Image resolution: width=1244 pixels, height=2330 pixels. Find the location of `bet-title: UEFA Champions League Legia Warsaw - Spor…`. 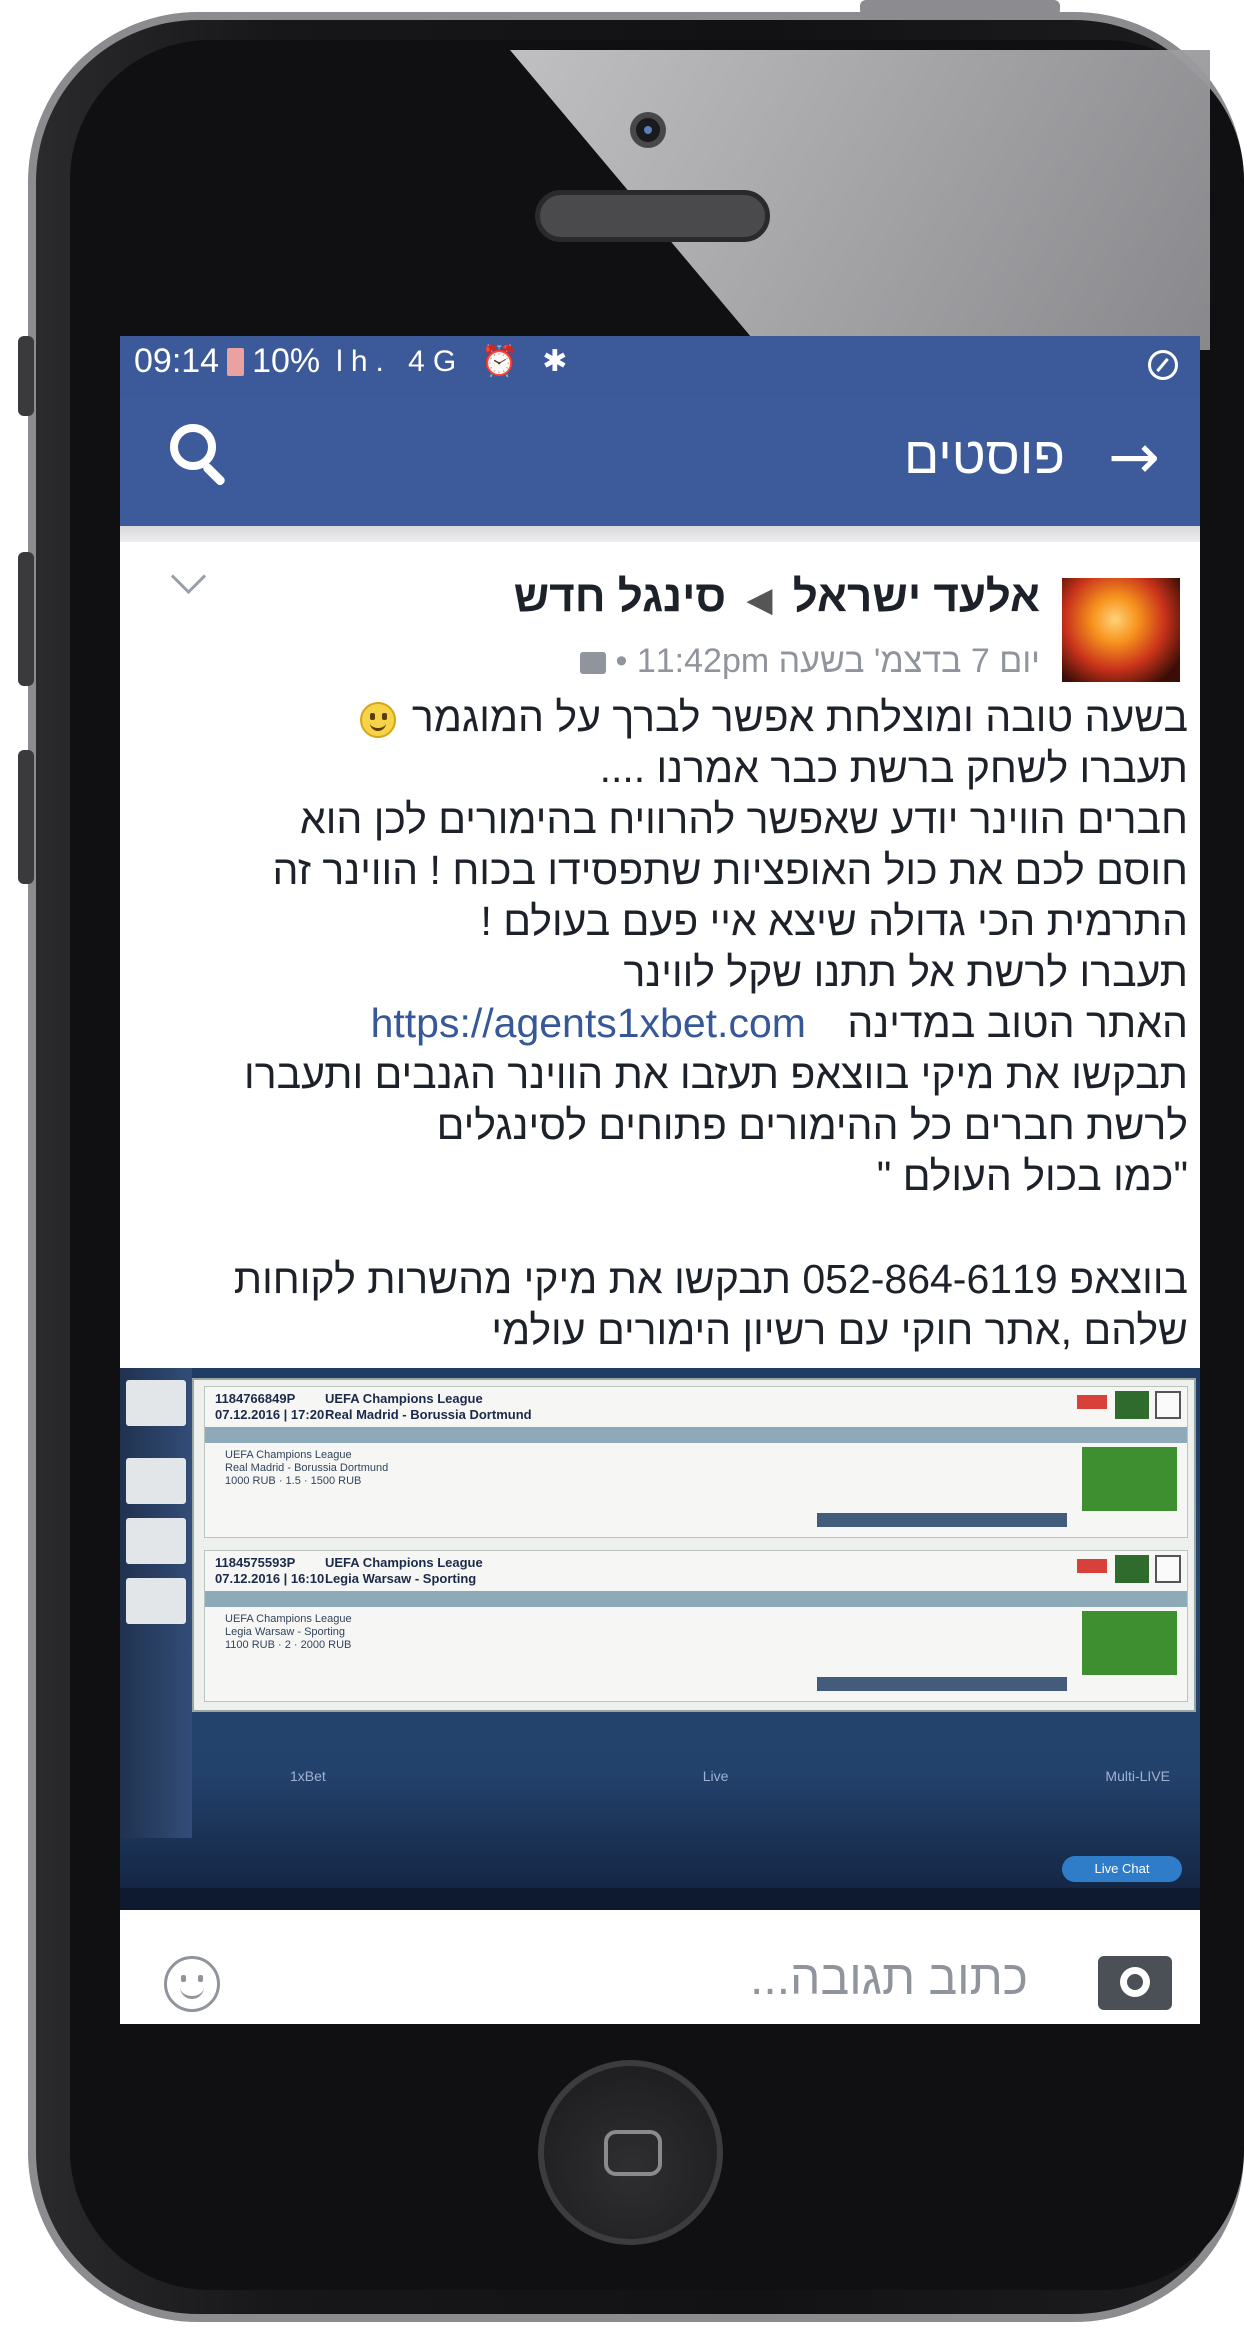

bet-title: UEFA Champions League Legia Warsaw - Spor… is located at coordinates (404, 1571).